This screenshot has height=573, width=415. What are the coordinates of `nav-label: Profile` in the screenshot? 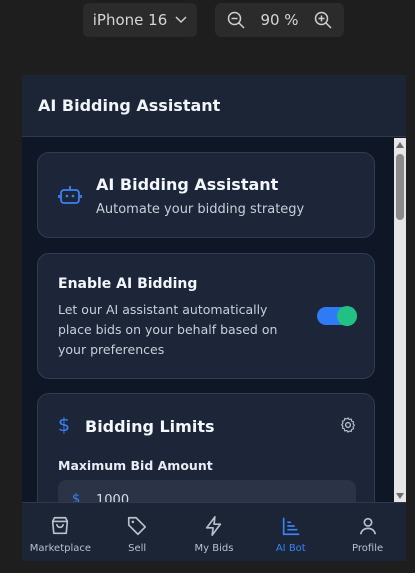 It's located at (368, 548).